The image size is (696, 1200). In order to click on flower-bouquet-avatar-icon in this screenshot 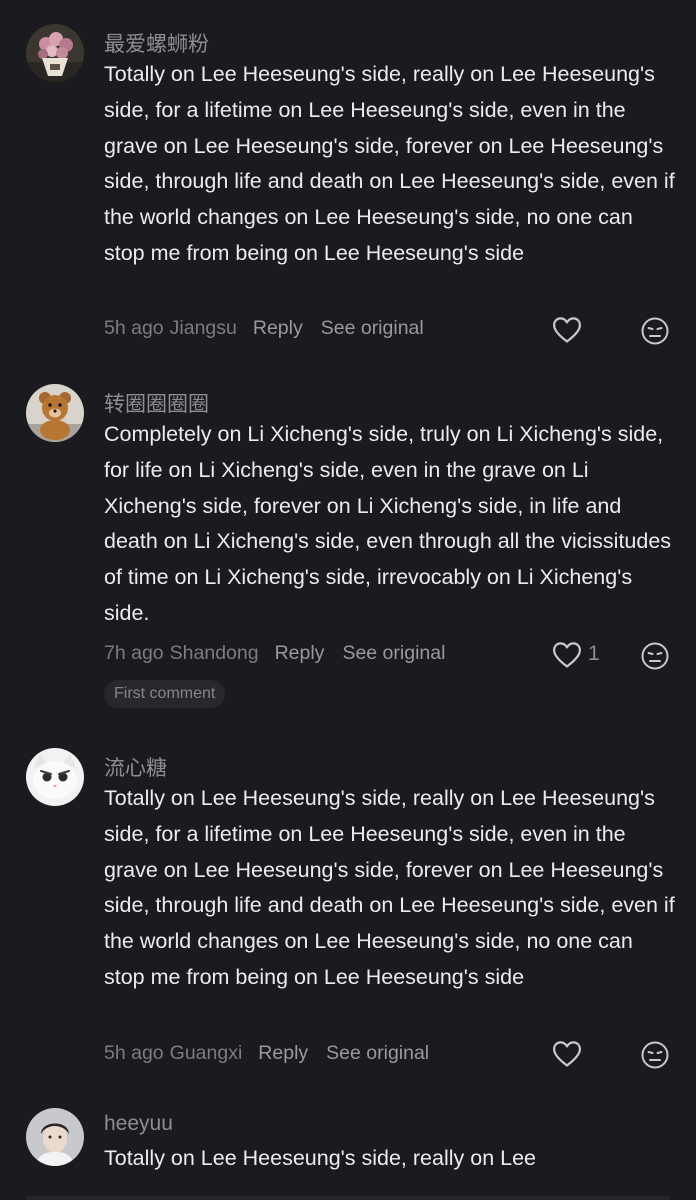, I will do `click(55, 53)`.